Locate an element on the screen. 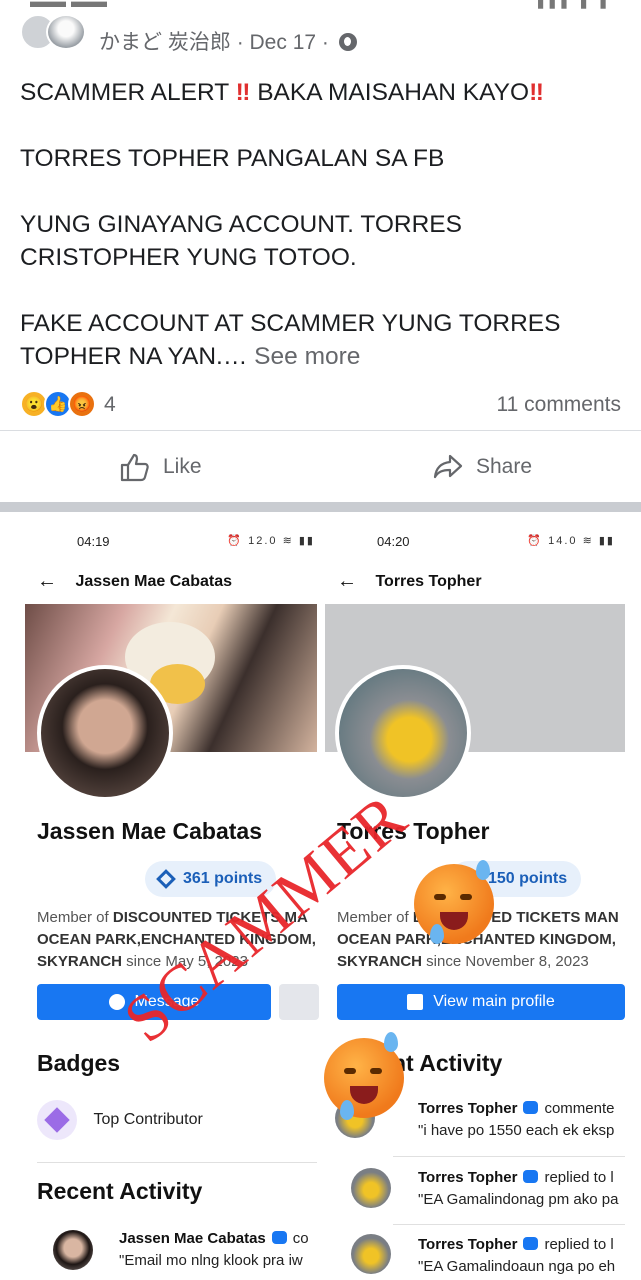 The width and height of the screenshot is (641, 1280). action-bar: Like Share is located at coordinates (320, 466).